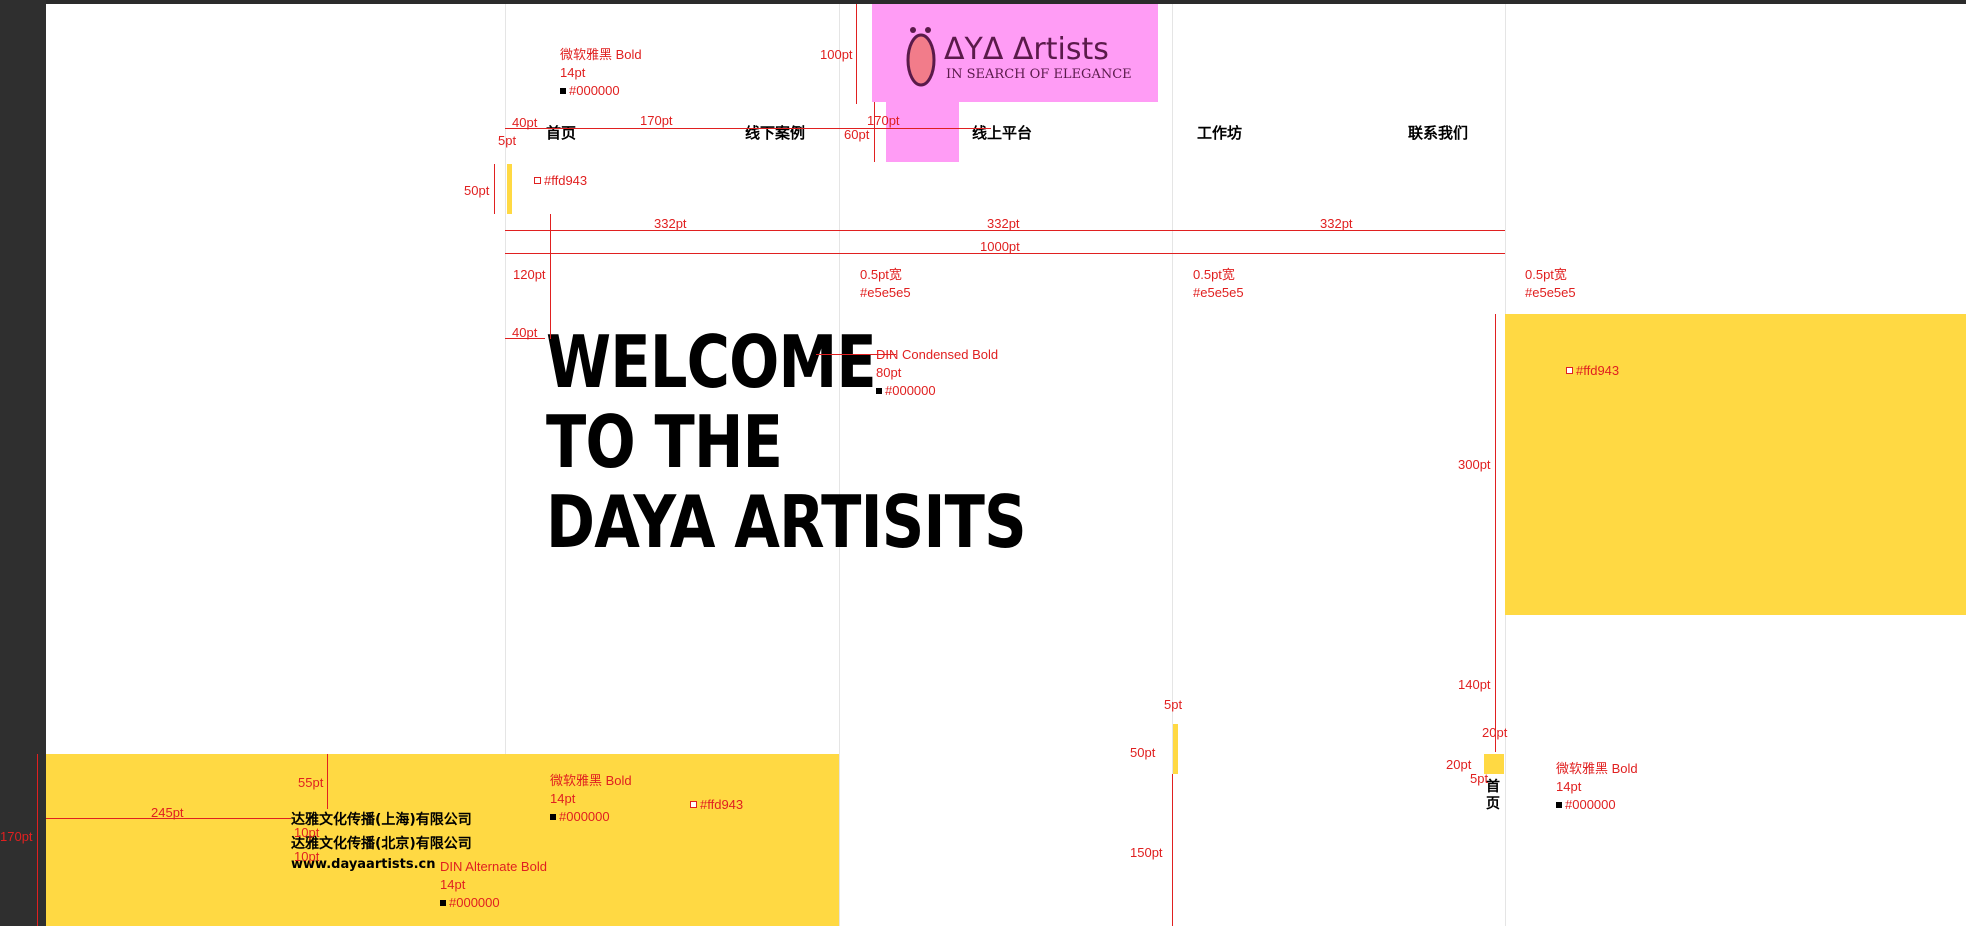 The width and height of the screenshot is (1966, 926). What do you see at coordinates (167, 812) in the screenshot?
I see `annot-dim: 245pt` at bounding box center [167, 812].